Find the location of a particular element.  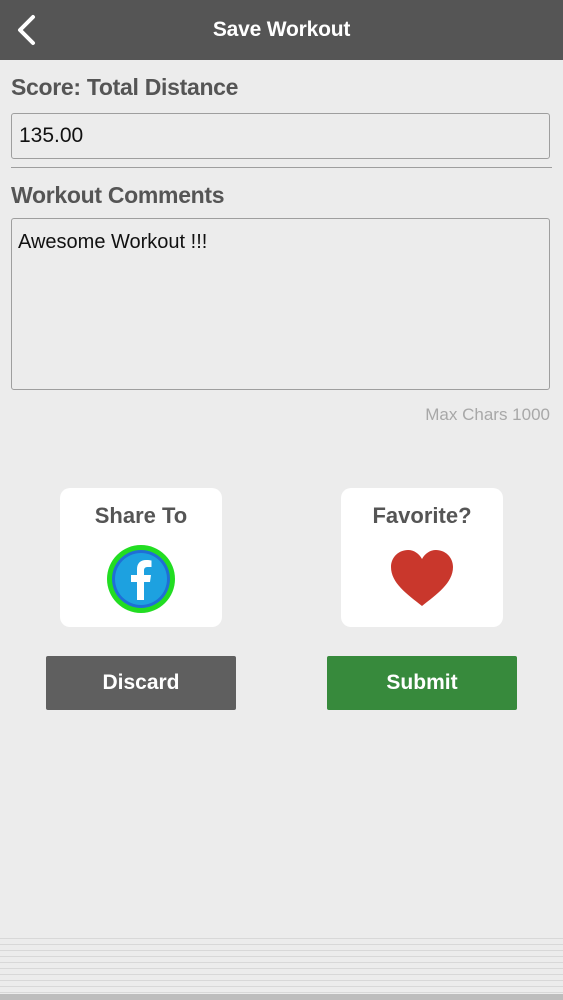

share-card-title: Share To is located at coordinates (141, 515).